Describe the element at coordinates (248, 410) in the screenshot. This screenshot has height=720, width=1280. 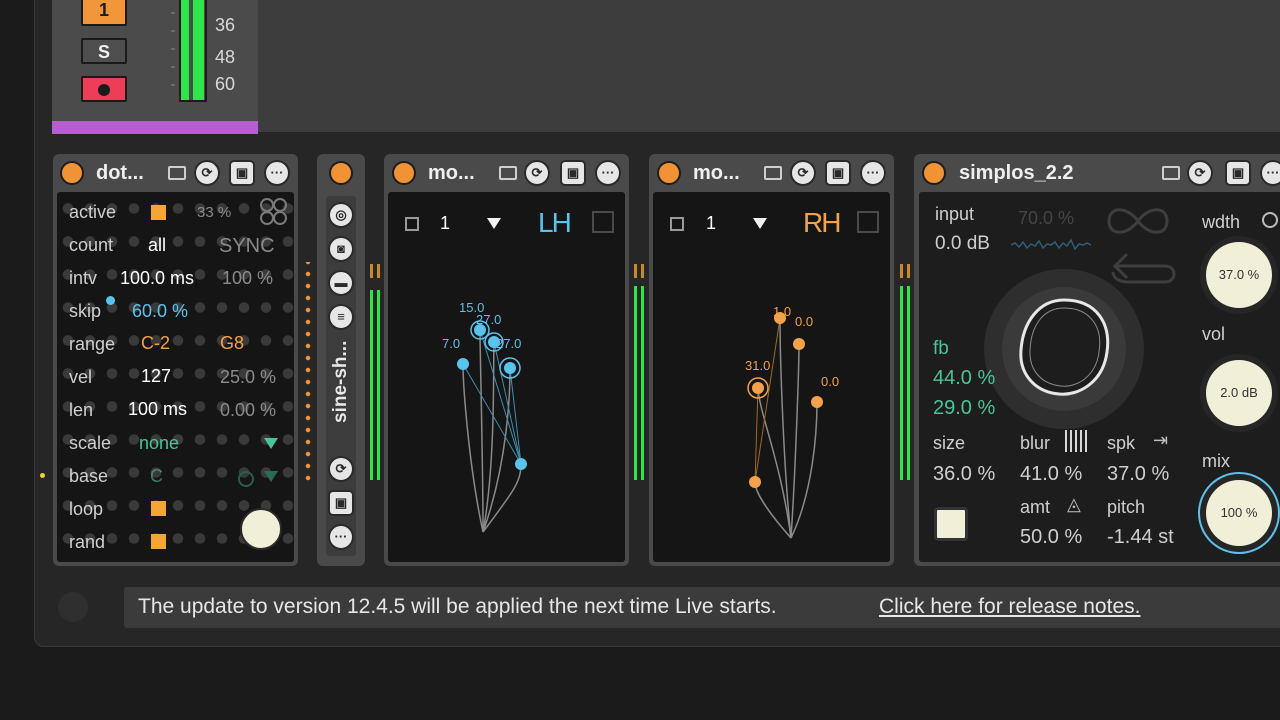
I see `len-percent: 0.00 %` at that location.